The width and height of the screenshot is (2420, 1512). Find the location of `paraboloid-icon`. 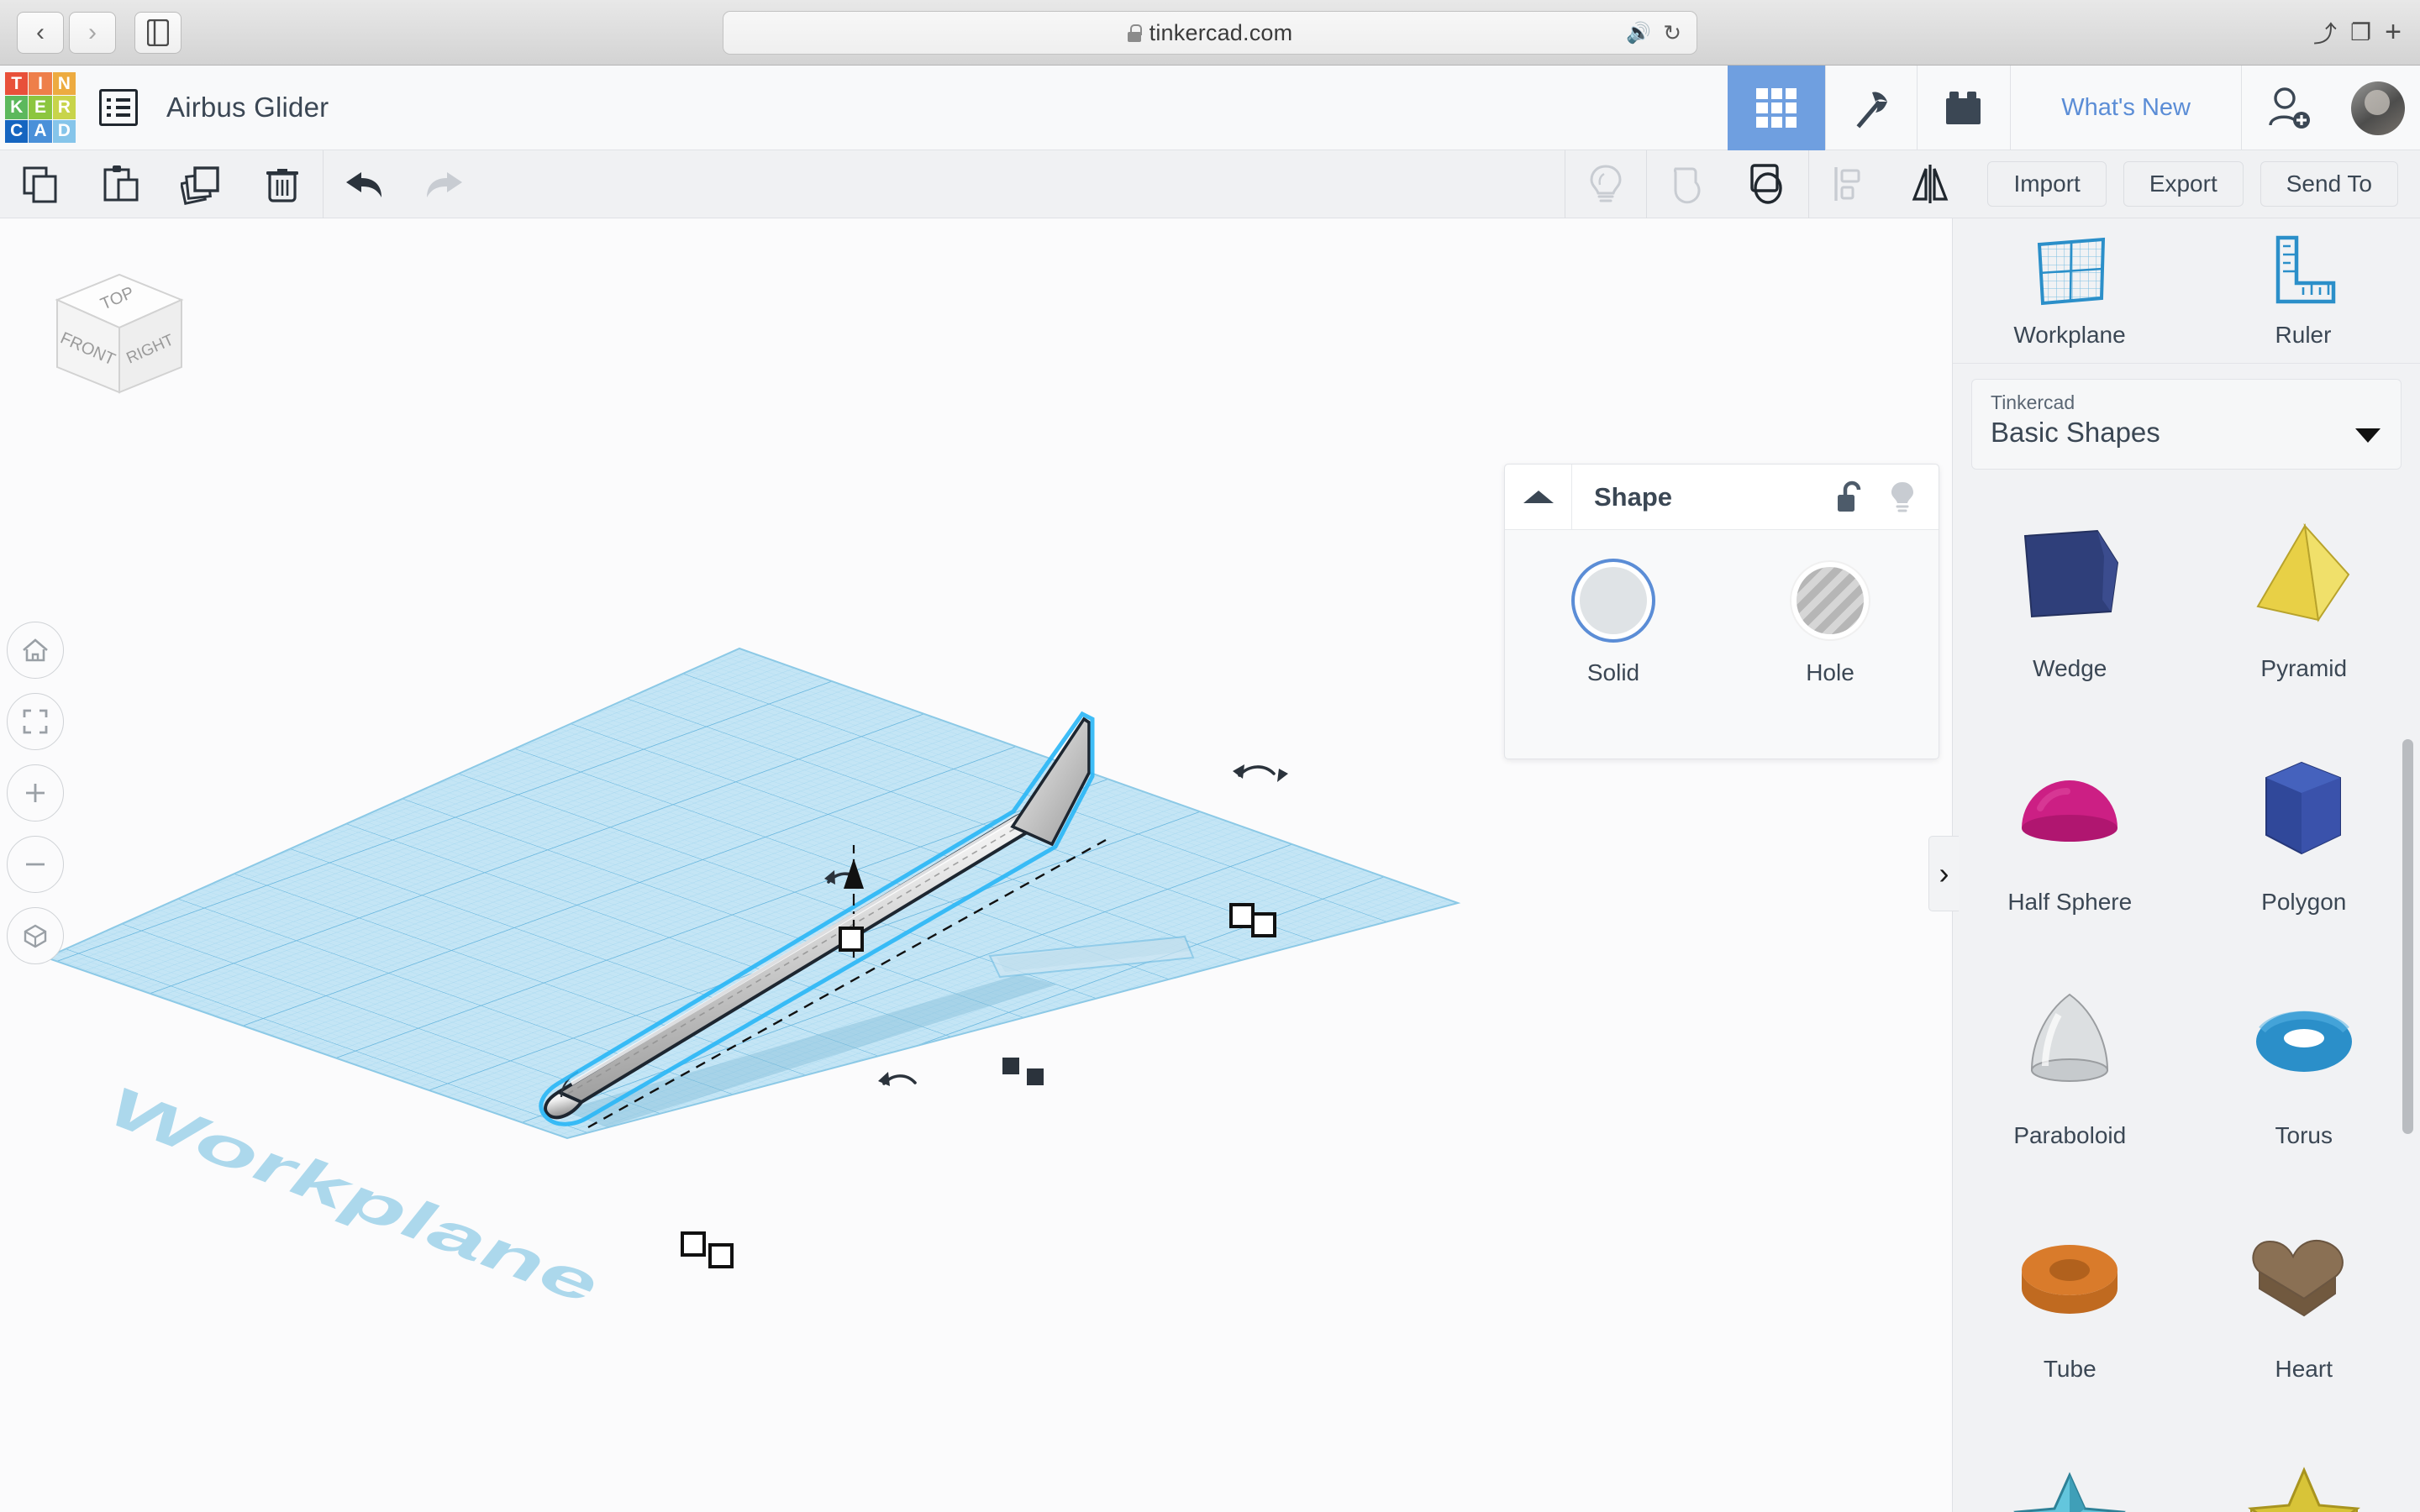

paraboloid-icon is located at coordinates (2069, 1045).